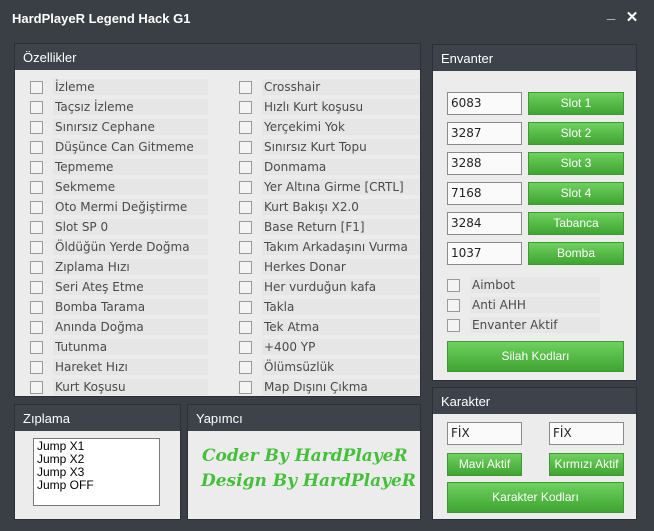 This screenshot has width=654, height=531. I want to click on slot-button: Slot 3, so click(576, 163).